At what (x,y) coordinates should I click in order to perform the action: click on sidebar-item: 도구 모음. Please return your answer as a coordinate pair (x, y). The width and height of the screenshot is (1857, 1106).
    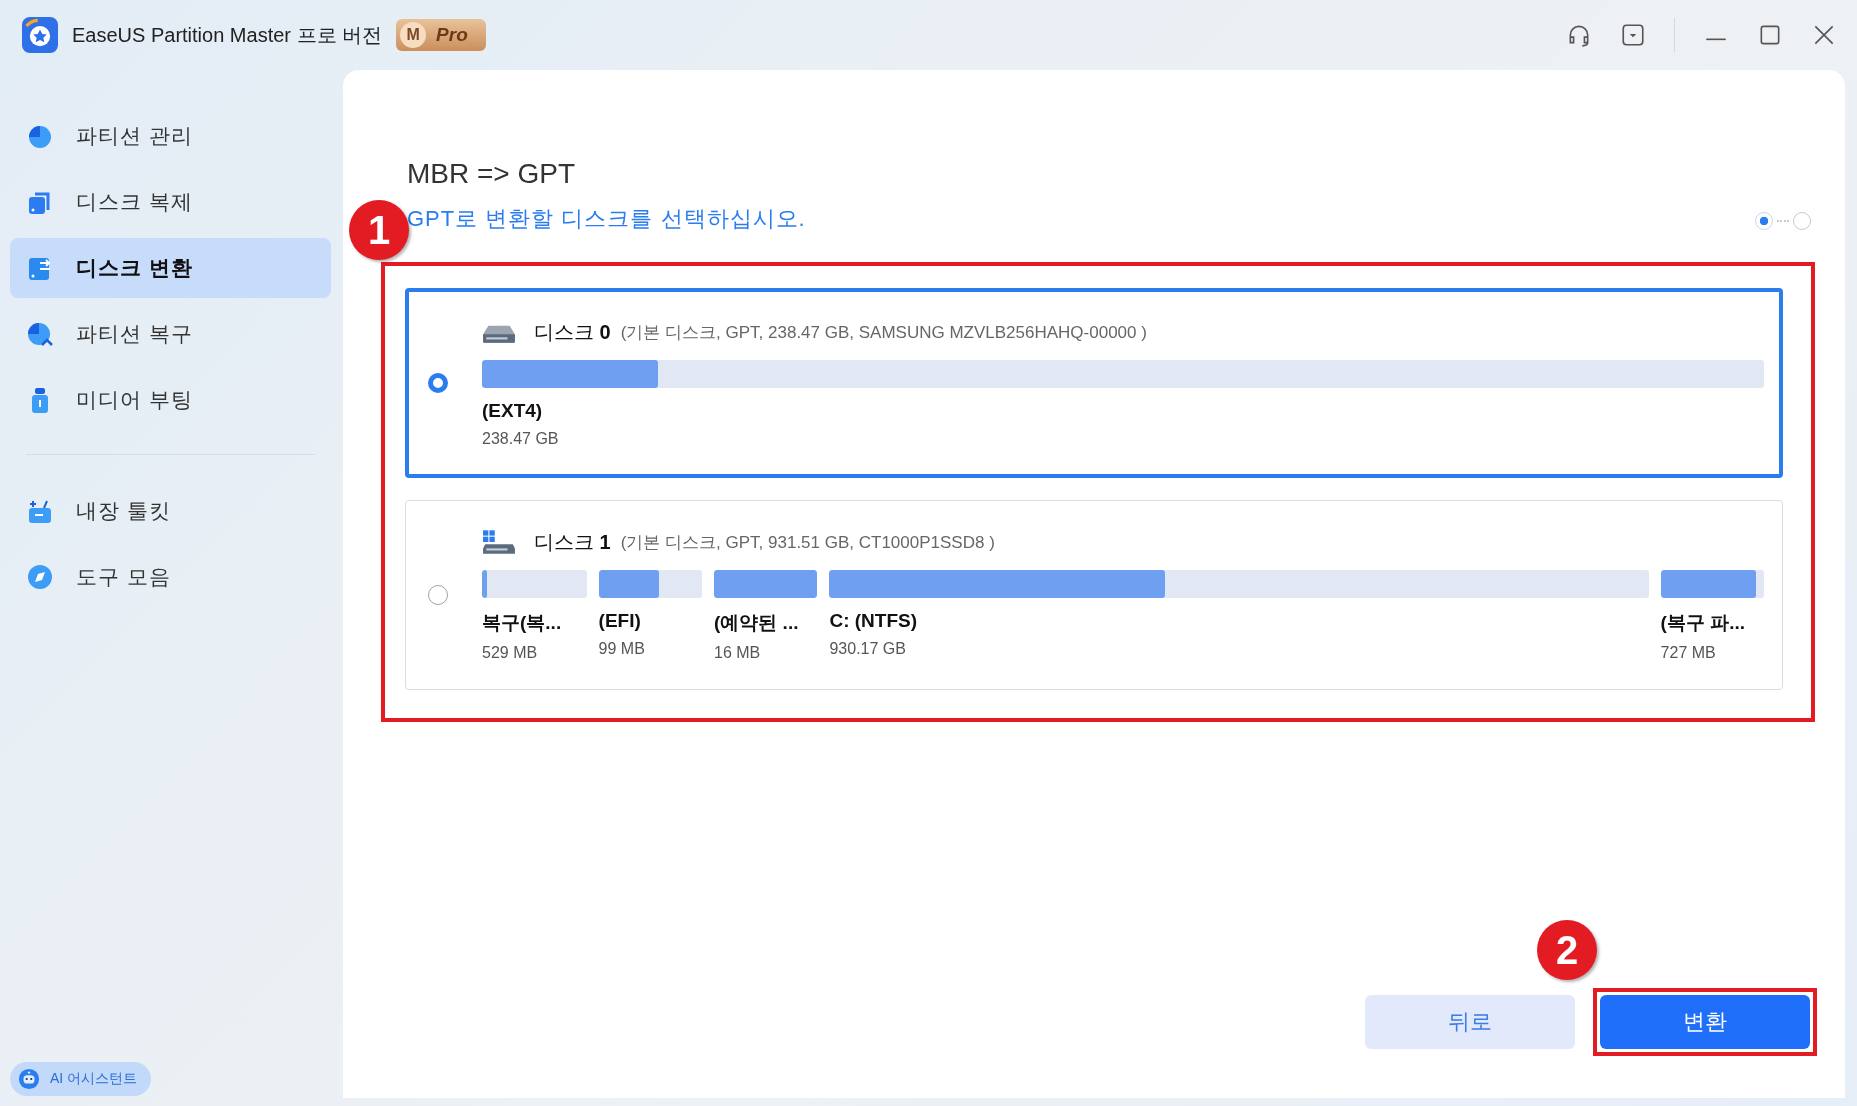
    Looking at the image, I should click on (170, 577).